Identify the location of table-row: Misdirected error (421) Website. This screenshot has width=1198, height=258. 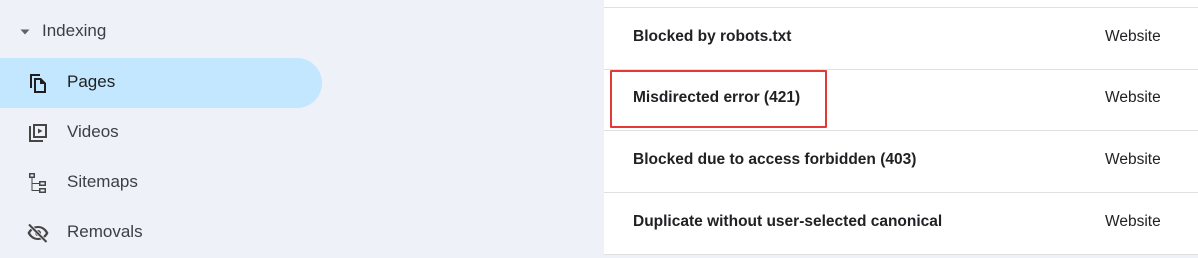
(901, 100).